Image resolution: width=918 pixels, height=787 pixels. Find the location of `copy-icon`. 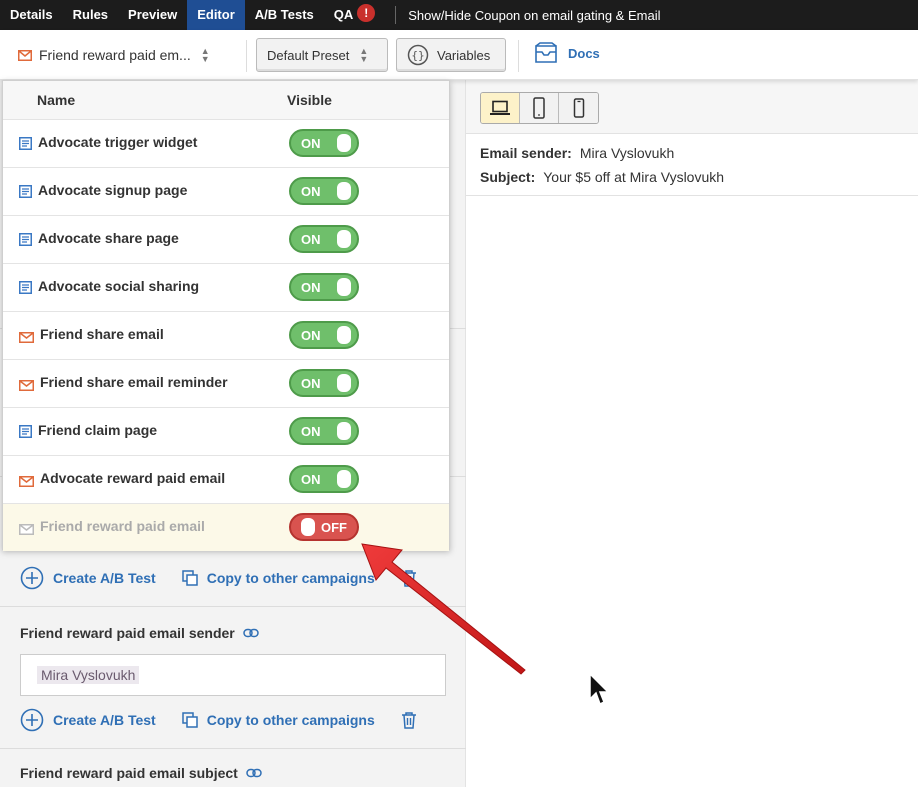

copy-icon is located at coordinates (189, 578).